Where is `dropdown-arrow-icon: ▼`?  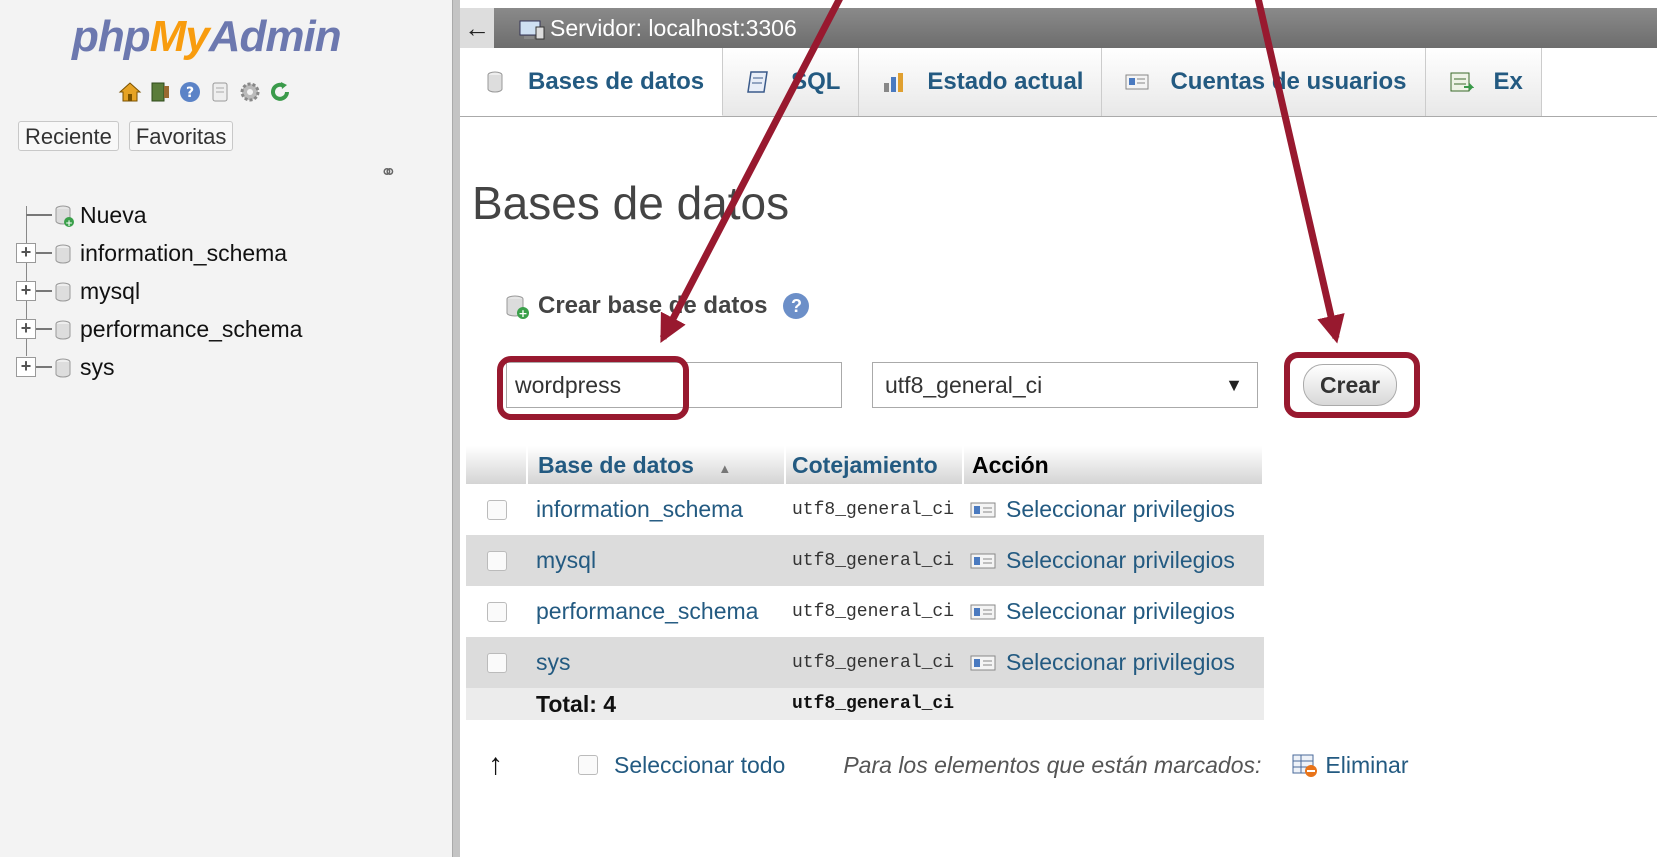
dropdown-arrow-icon: ▼ is located at coordinates (1234, 385).